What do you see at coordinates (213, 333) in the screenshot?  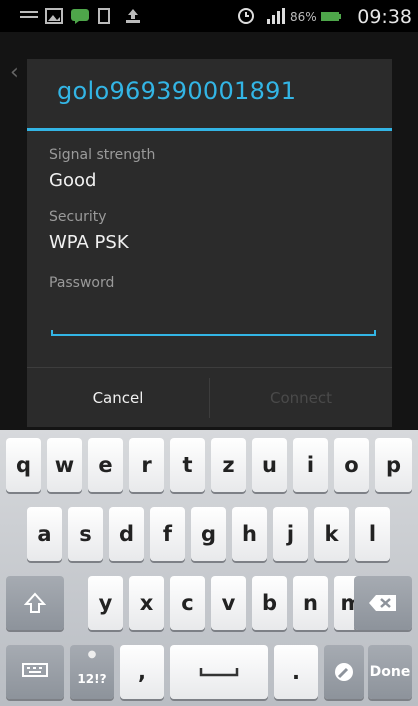 I see `password-underline` at bounding box center [213, 333].